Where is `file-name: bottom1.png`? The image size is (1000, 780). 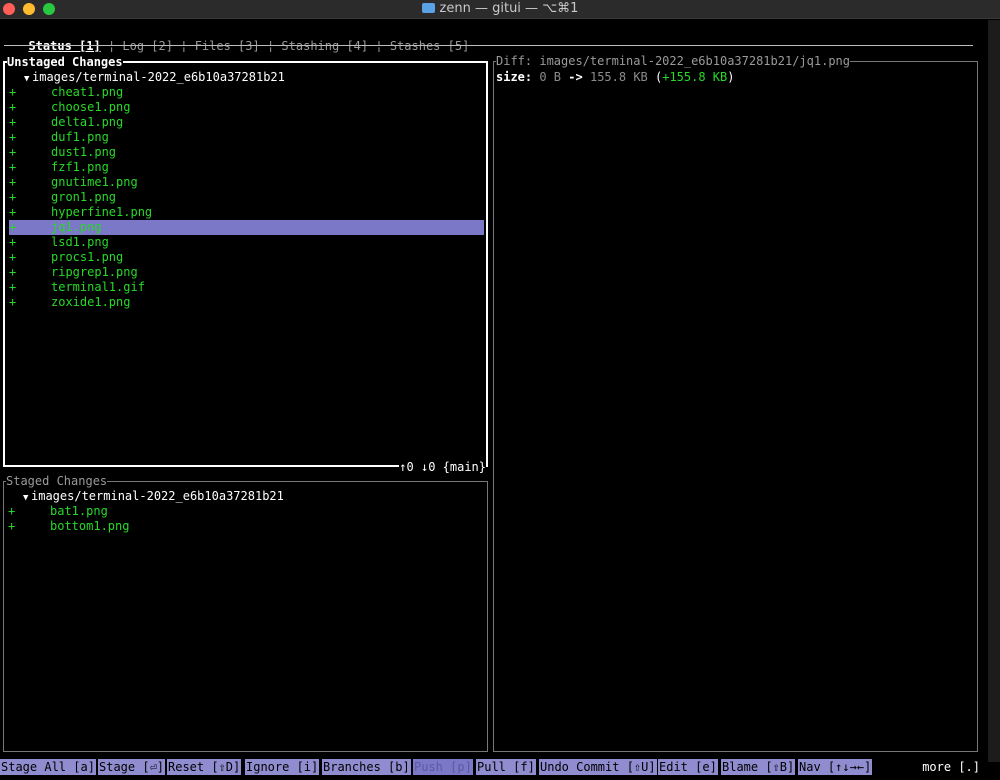
file-name: bottom1.png is located at coordinates (90, 526).